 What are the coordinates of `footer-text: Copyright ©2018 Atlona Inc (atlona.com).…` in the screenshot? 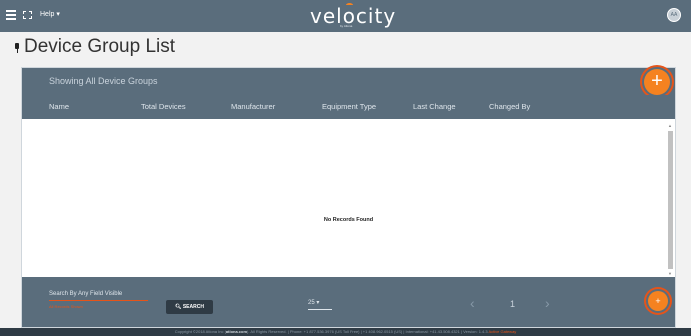 It's located at (345, 332).